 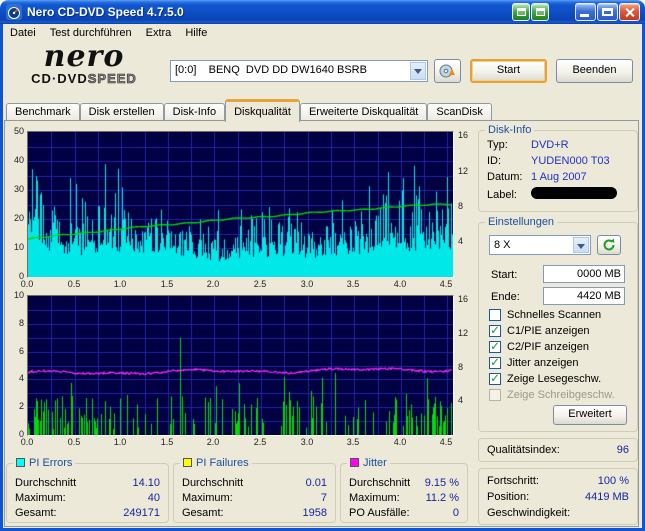 What do you see at coordinates (194, 111) in the screenshot?
I see `tab-disk-info: Disk-Info` at bounding box center [194, 111].